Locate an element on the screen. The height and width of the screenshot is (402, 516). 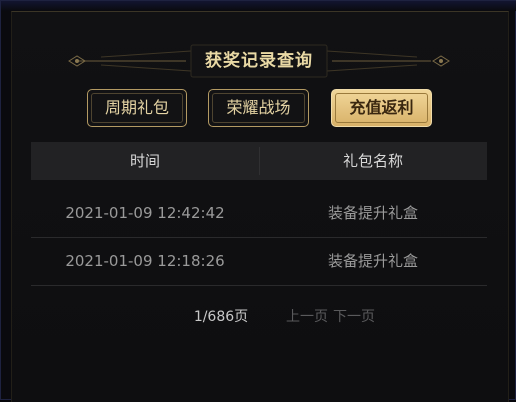
tab-label: 周期礼包 is located at coordinates (136, 107).